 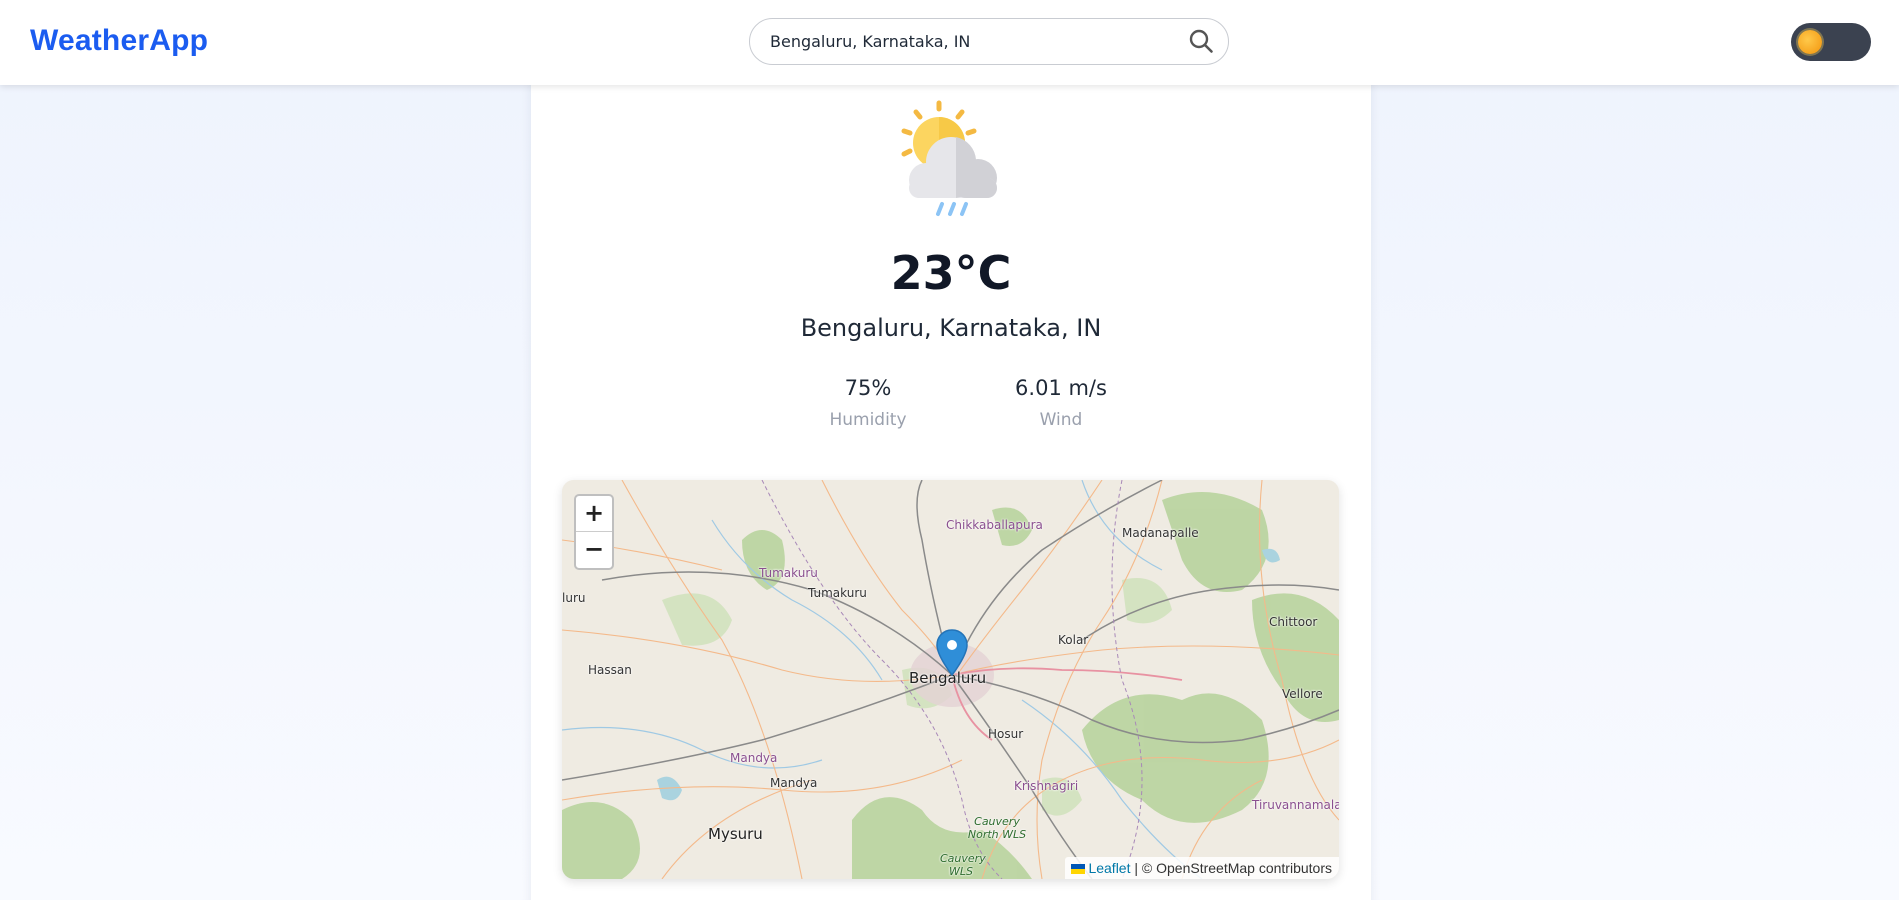 What do you see at coordinates (1073, 640) in the screenshot?
I see `map-label-kolar: Kolar` at bounding box center [1073, 640].